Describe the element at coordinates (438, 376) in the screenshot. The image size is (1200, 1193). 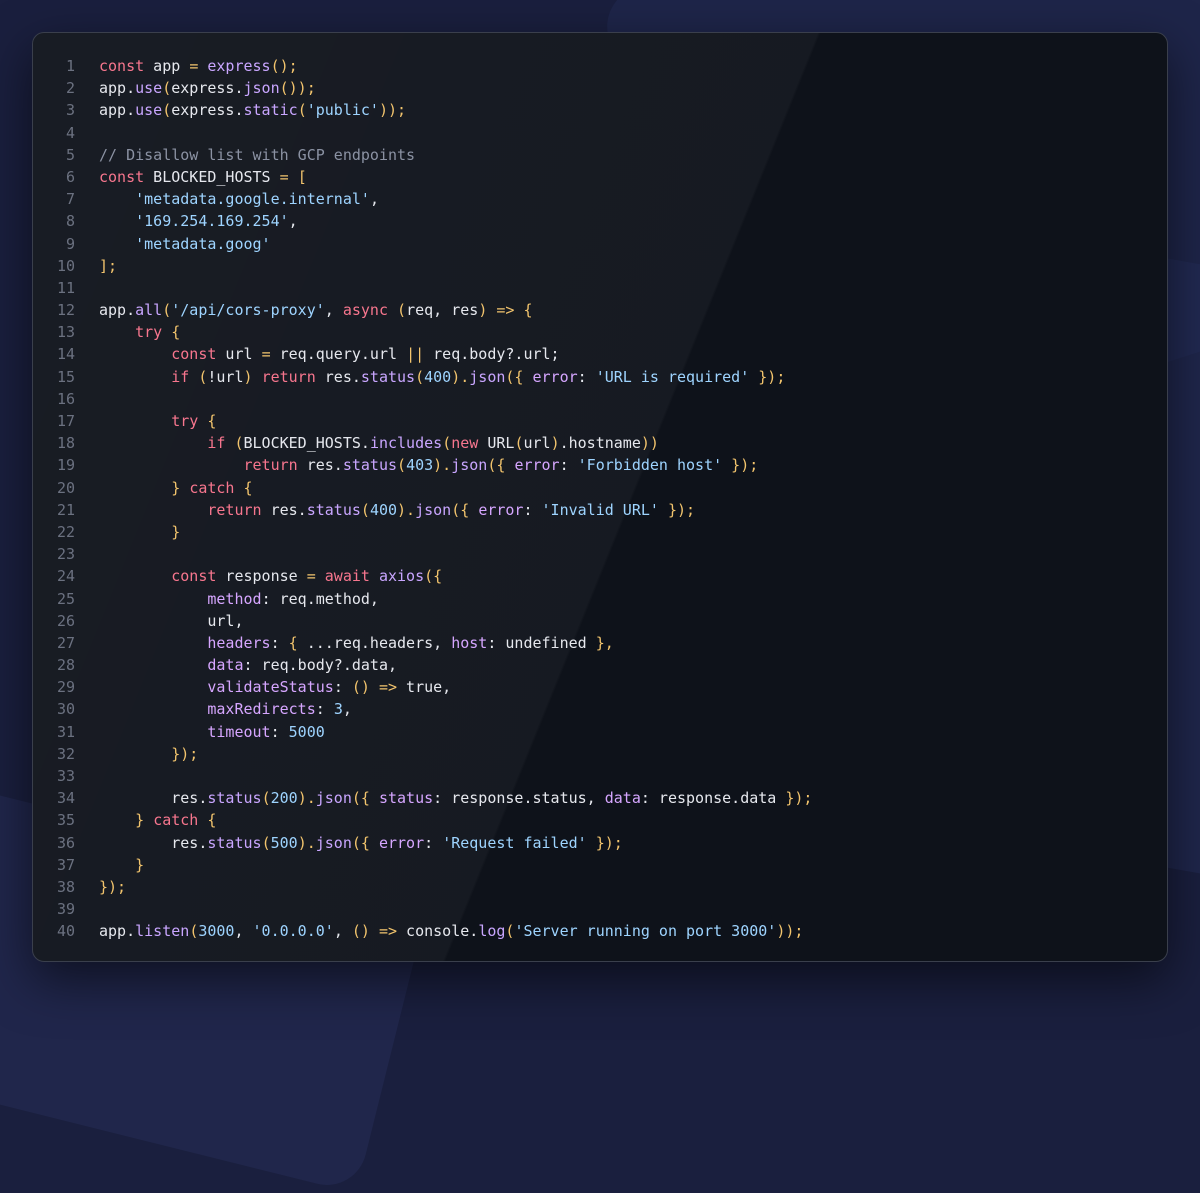
I see `code-token: 400` at that location.